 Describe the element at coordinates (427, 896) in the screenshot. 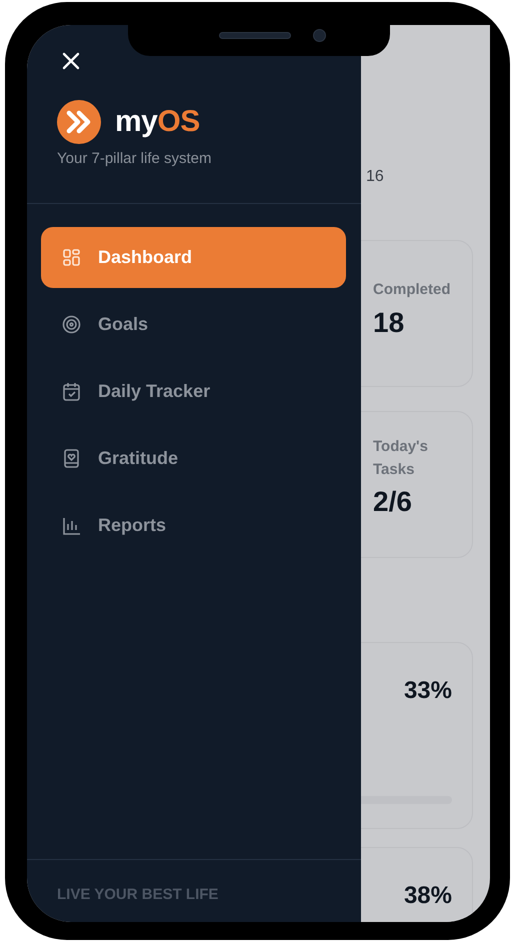

I see `percent-value: 38%` at that location.